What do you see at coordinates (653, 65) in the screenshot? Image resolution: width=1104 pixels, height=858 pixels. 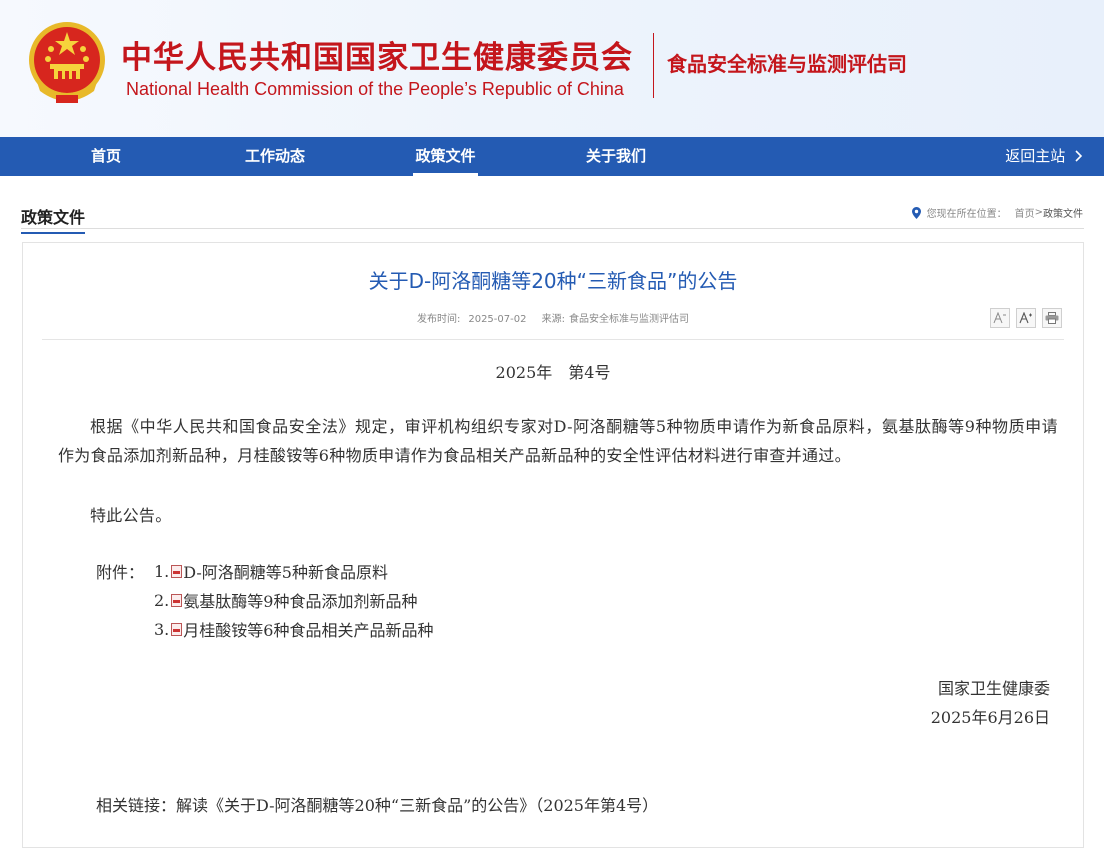 I see `header-divider` at bounding box center [653, 65].